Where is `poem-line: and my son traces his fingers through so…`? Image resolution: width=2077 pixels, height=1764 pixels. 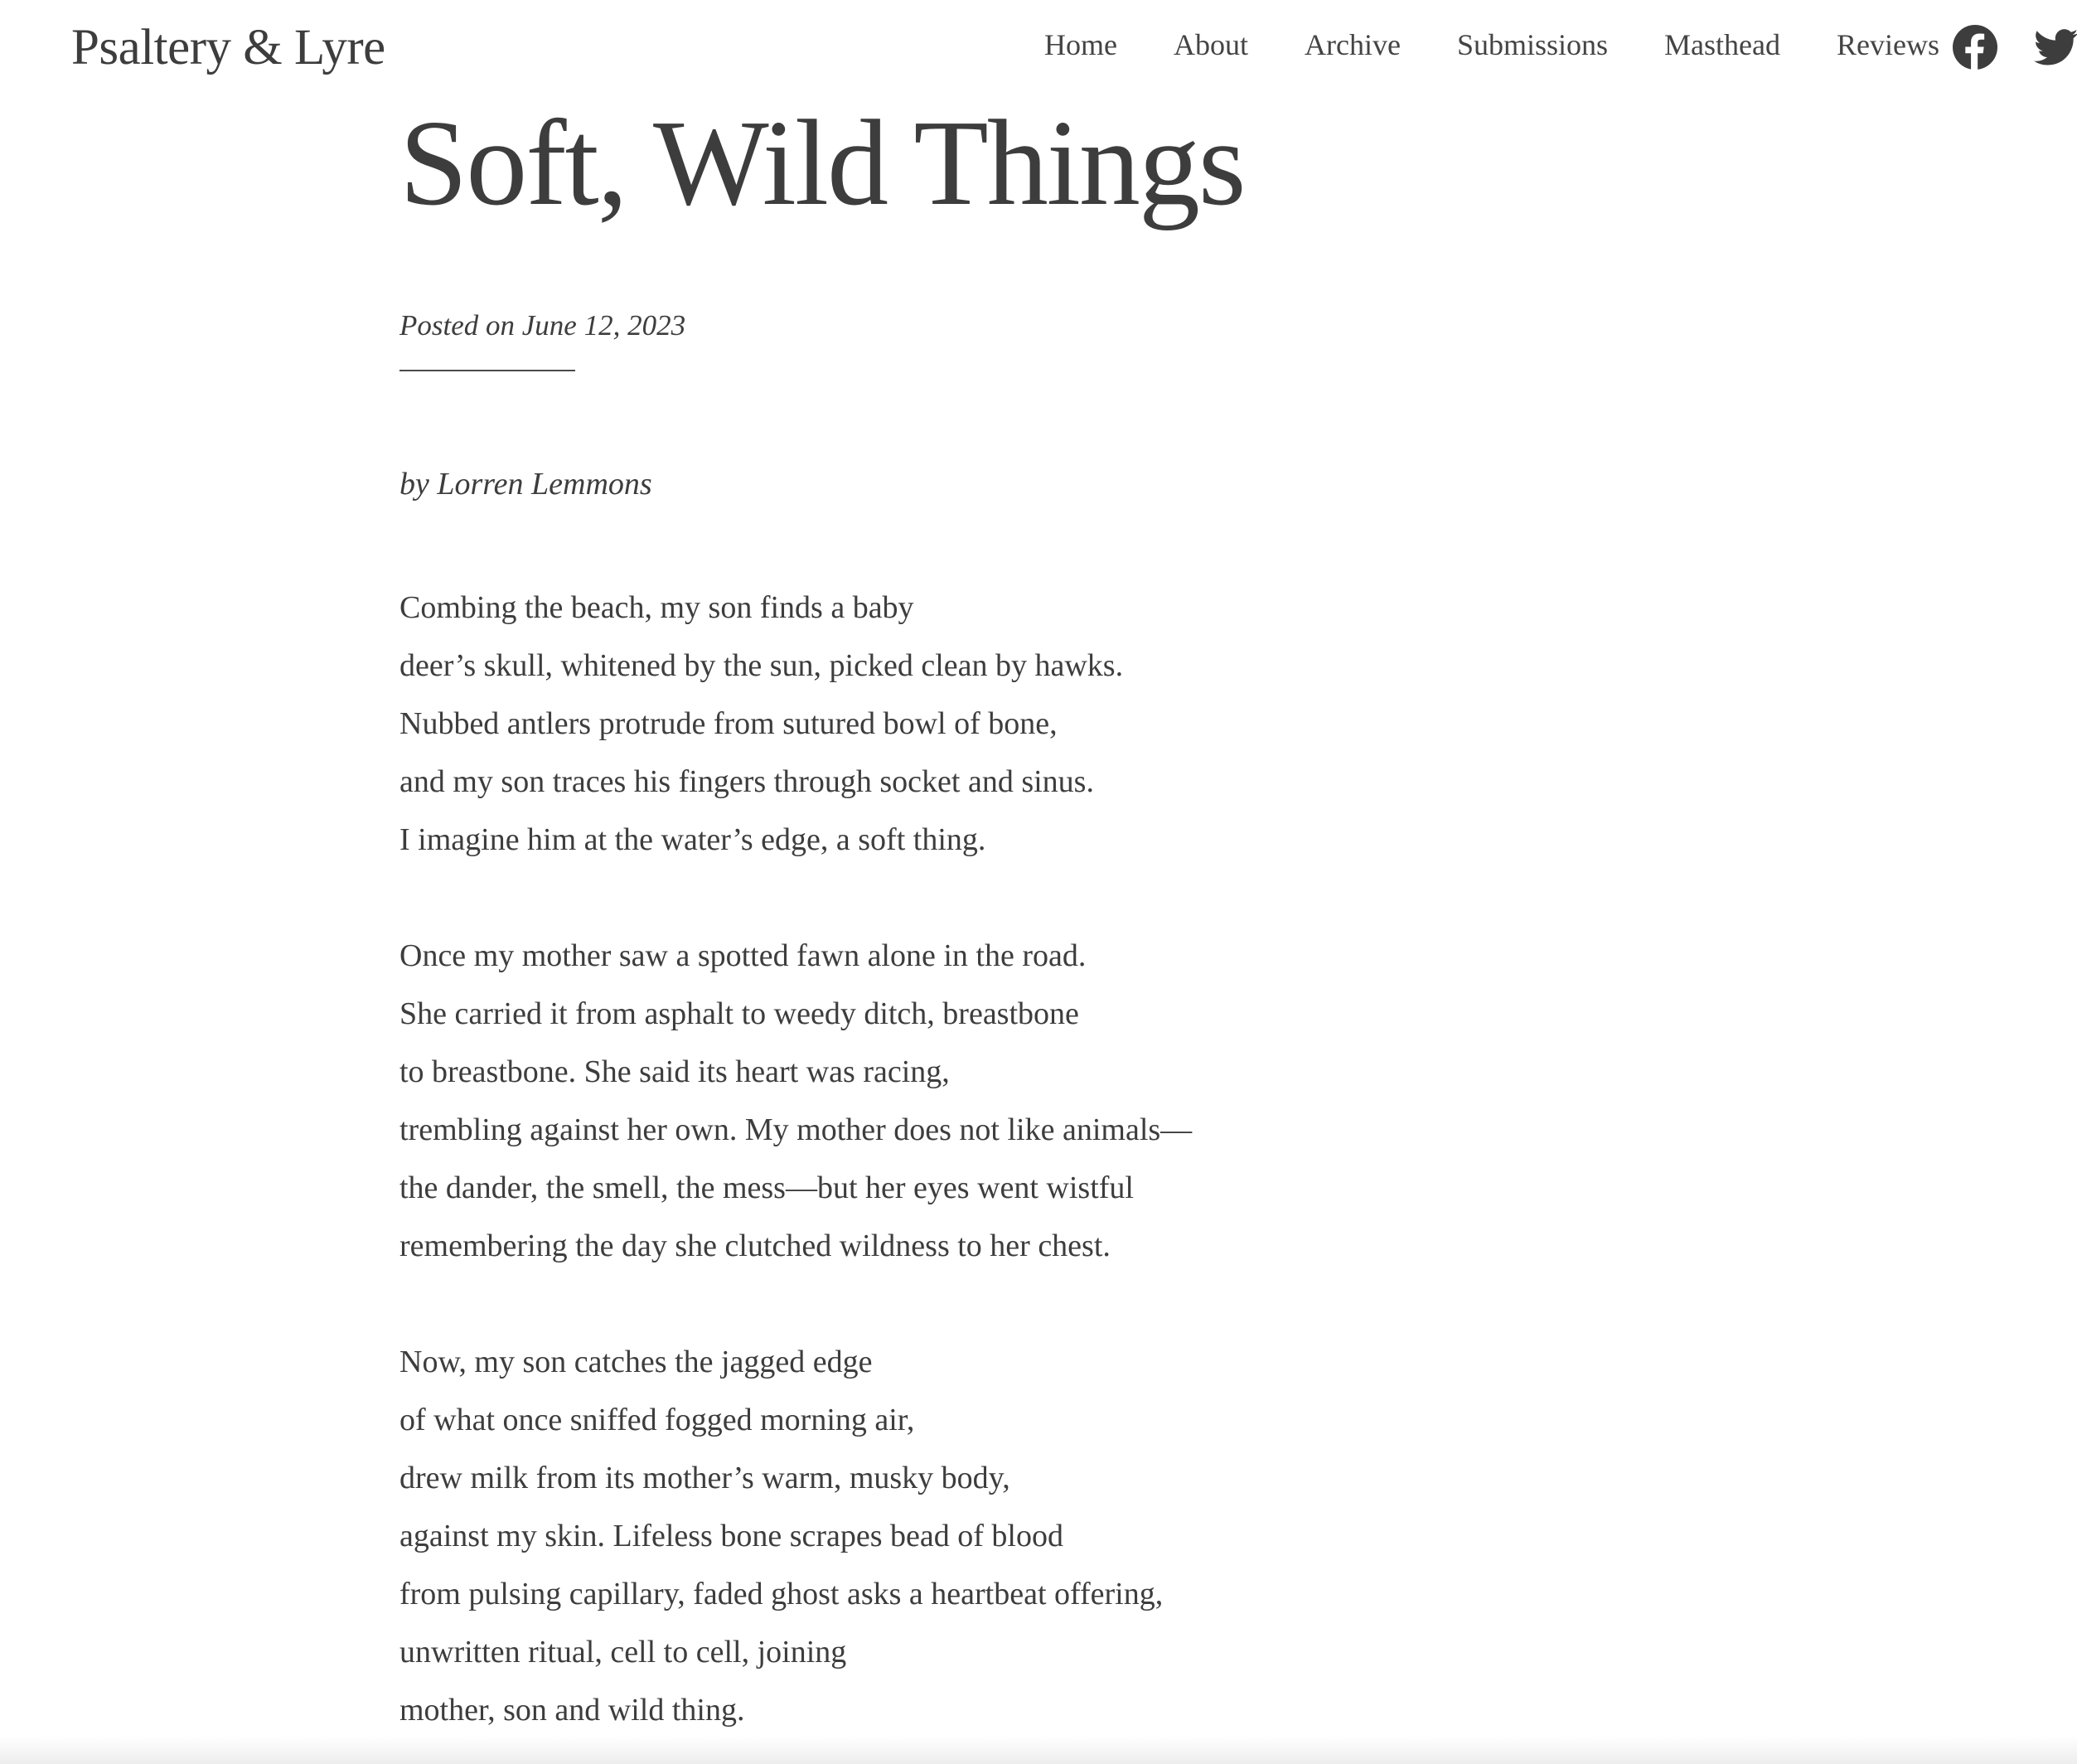
poem-line: and my son traces his fingers through so… is located at coordinates (747, 781).